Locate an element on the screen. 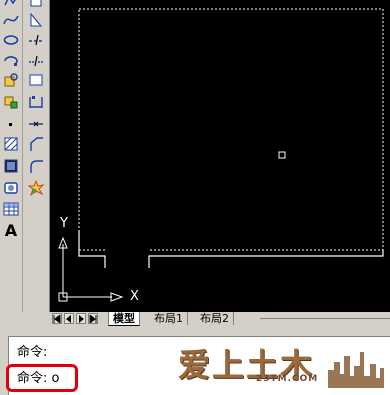 This screenshot has height=395, width=390. drawing-edge-left is located at coordinates (92, 249).